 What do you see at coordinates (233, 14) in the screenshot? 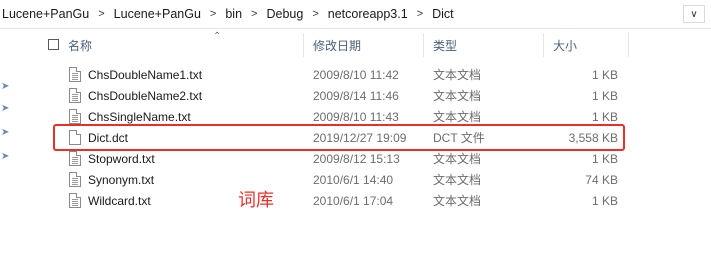
I see `breadcrumb-item: bin` at bounding box center [233, 14].